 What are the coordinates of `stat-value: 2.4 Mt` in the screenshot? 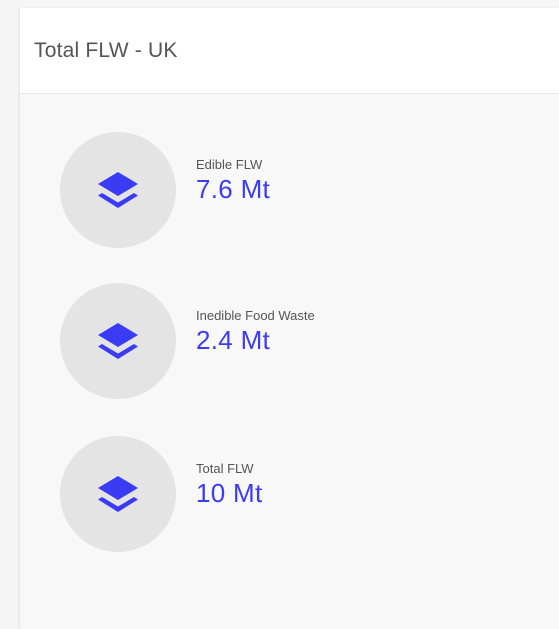 It's located at (233, 340).